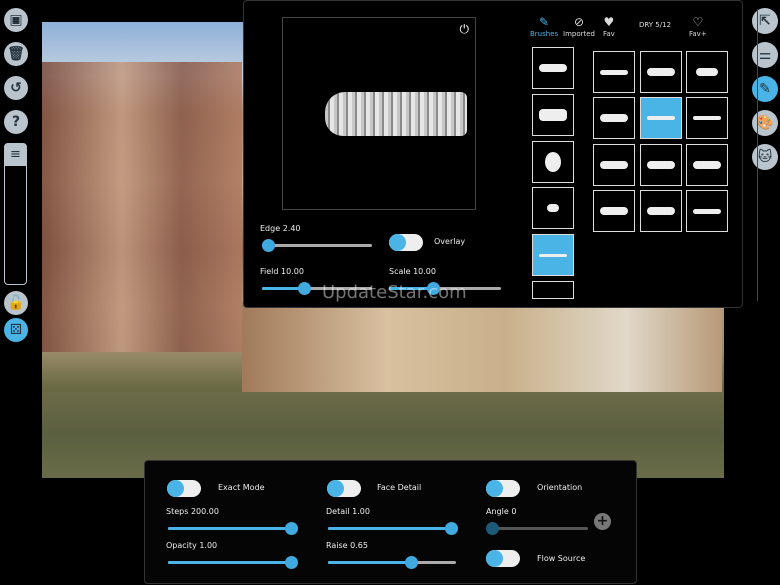  I want to click on scale-slider, so click(445, 288).